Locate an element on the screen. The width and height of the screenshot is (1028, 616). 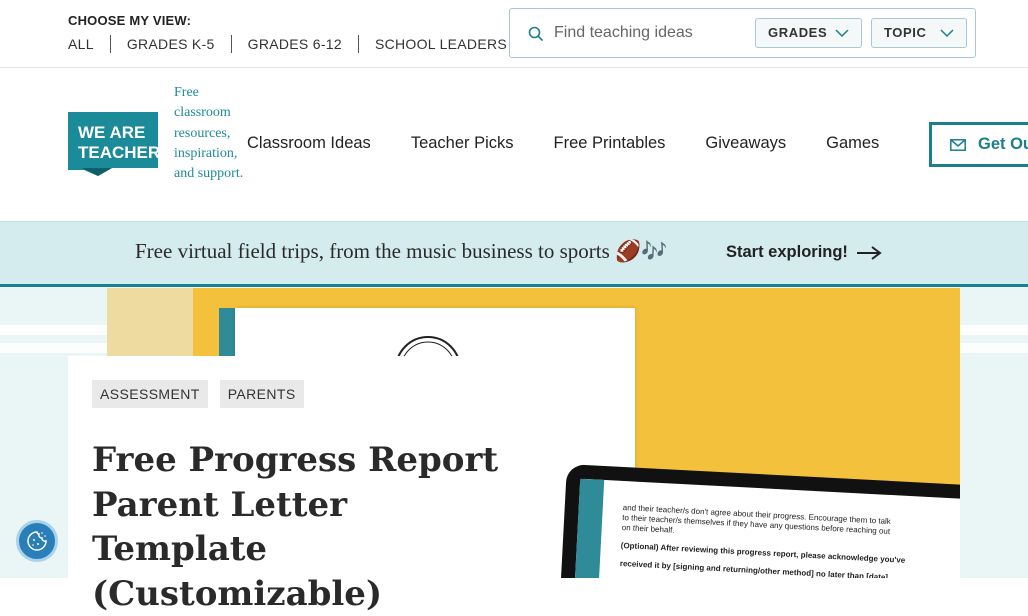
view-link-all: ALL is located at coordinates (89, 44).